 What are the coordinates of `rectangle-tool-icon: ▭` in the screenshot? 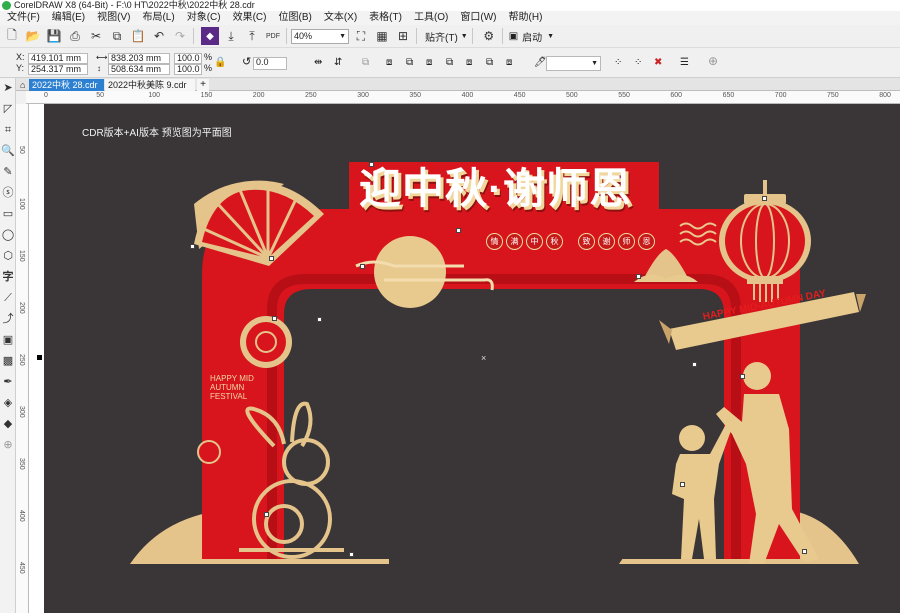 It's located at (8, 214).